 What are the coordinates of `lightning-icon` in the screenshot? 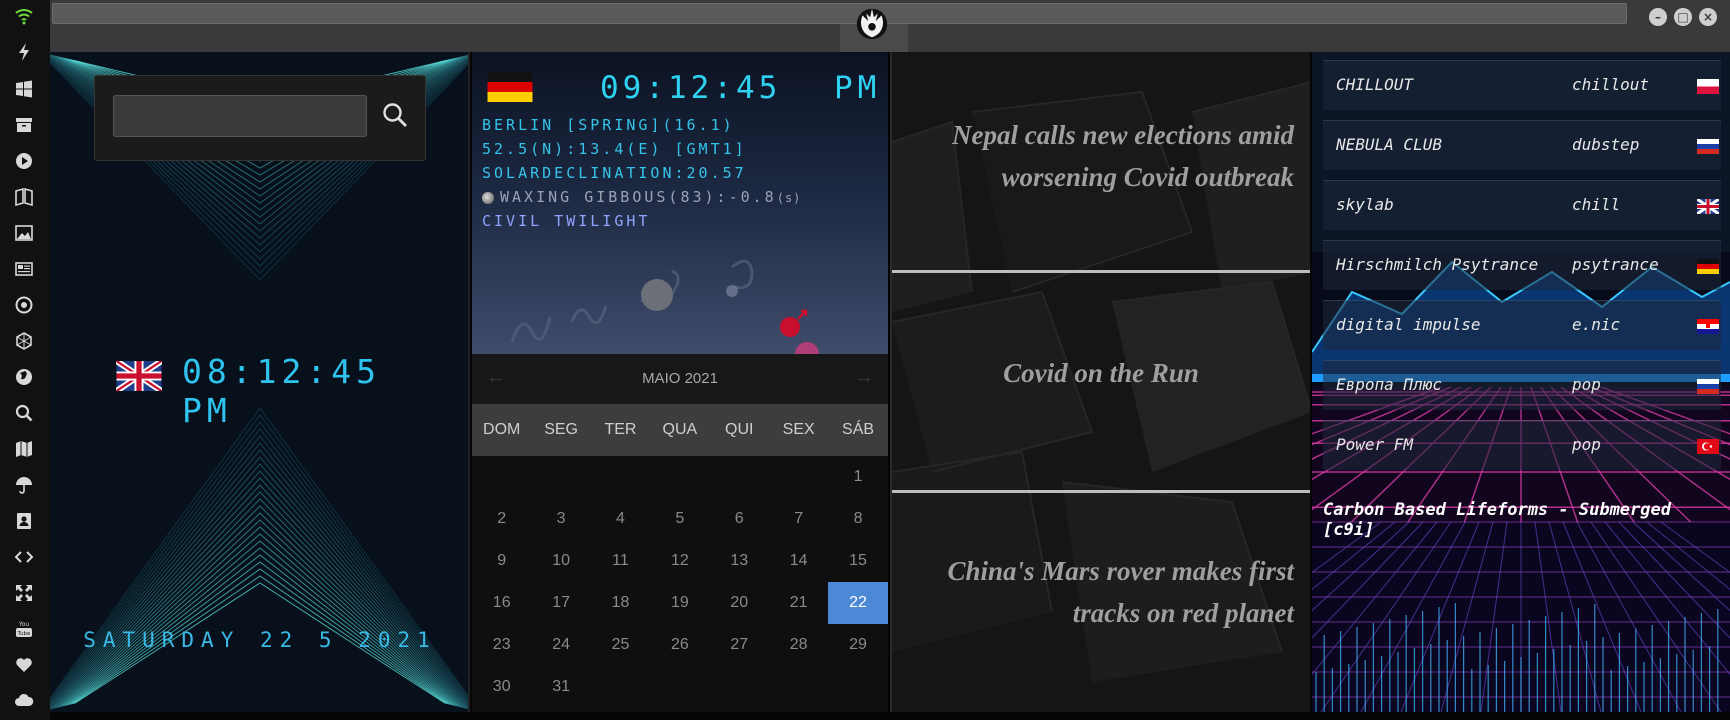 It's located at (24, 53).